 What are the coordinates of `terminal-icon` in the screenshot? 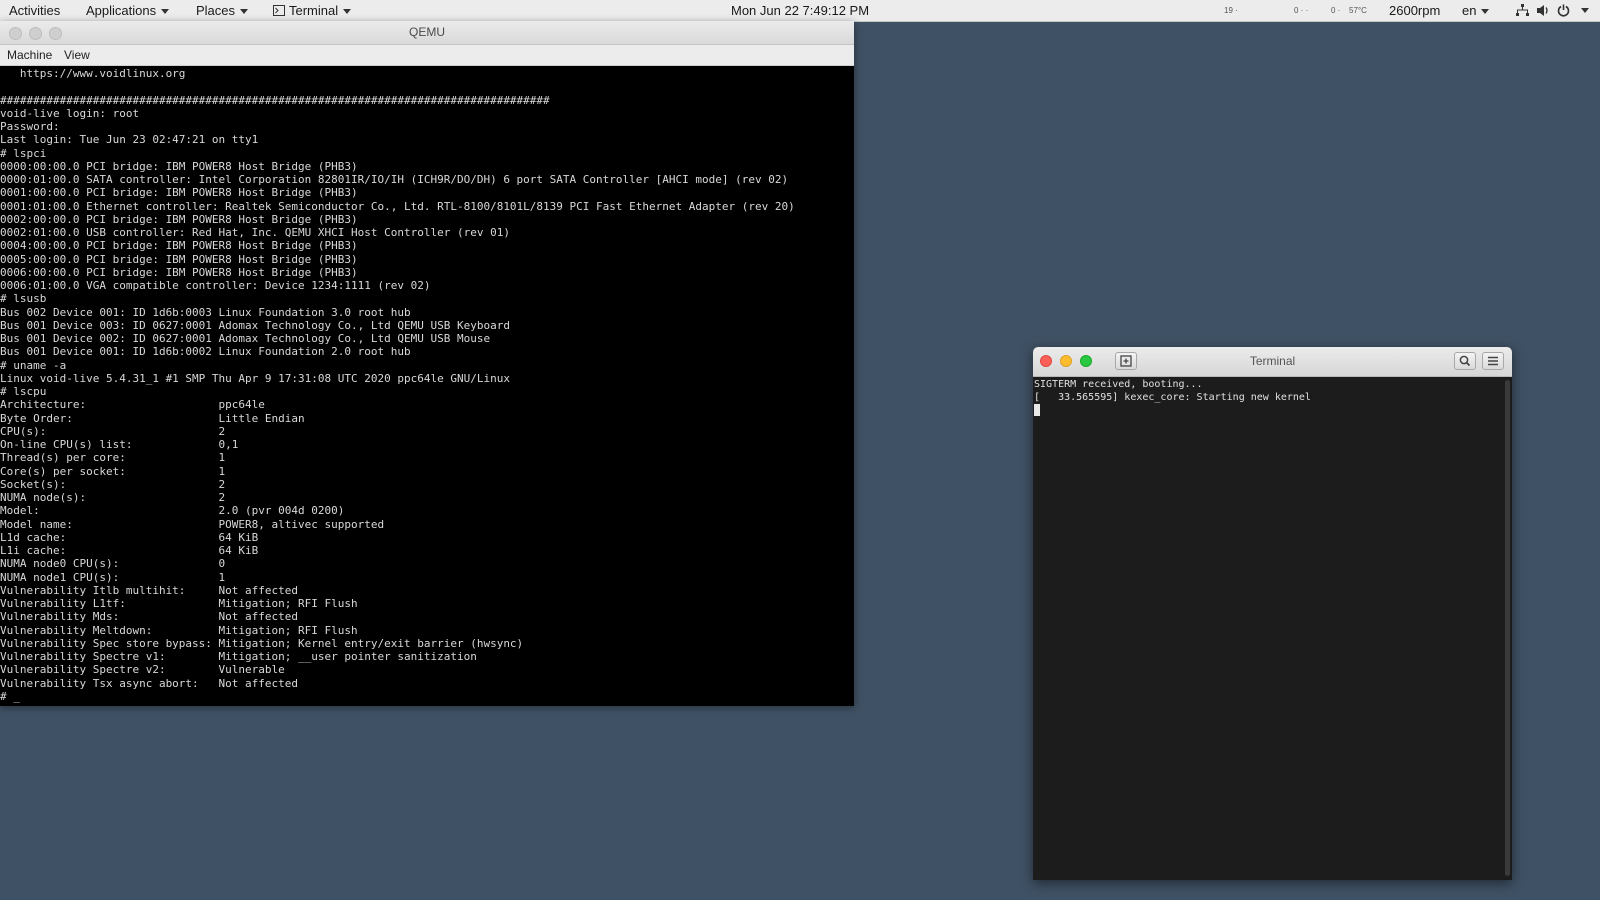 It's located at (279, 10).